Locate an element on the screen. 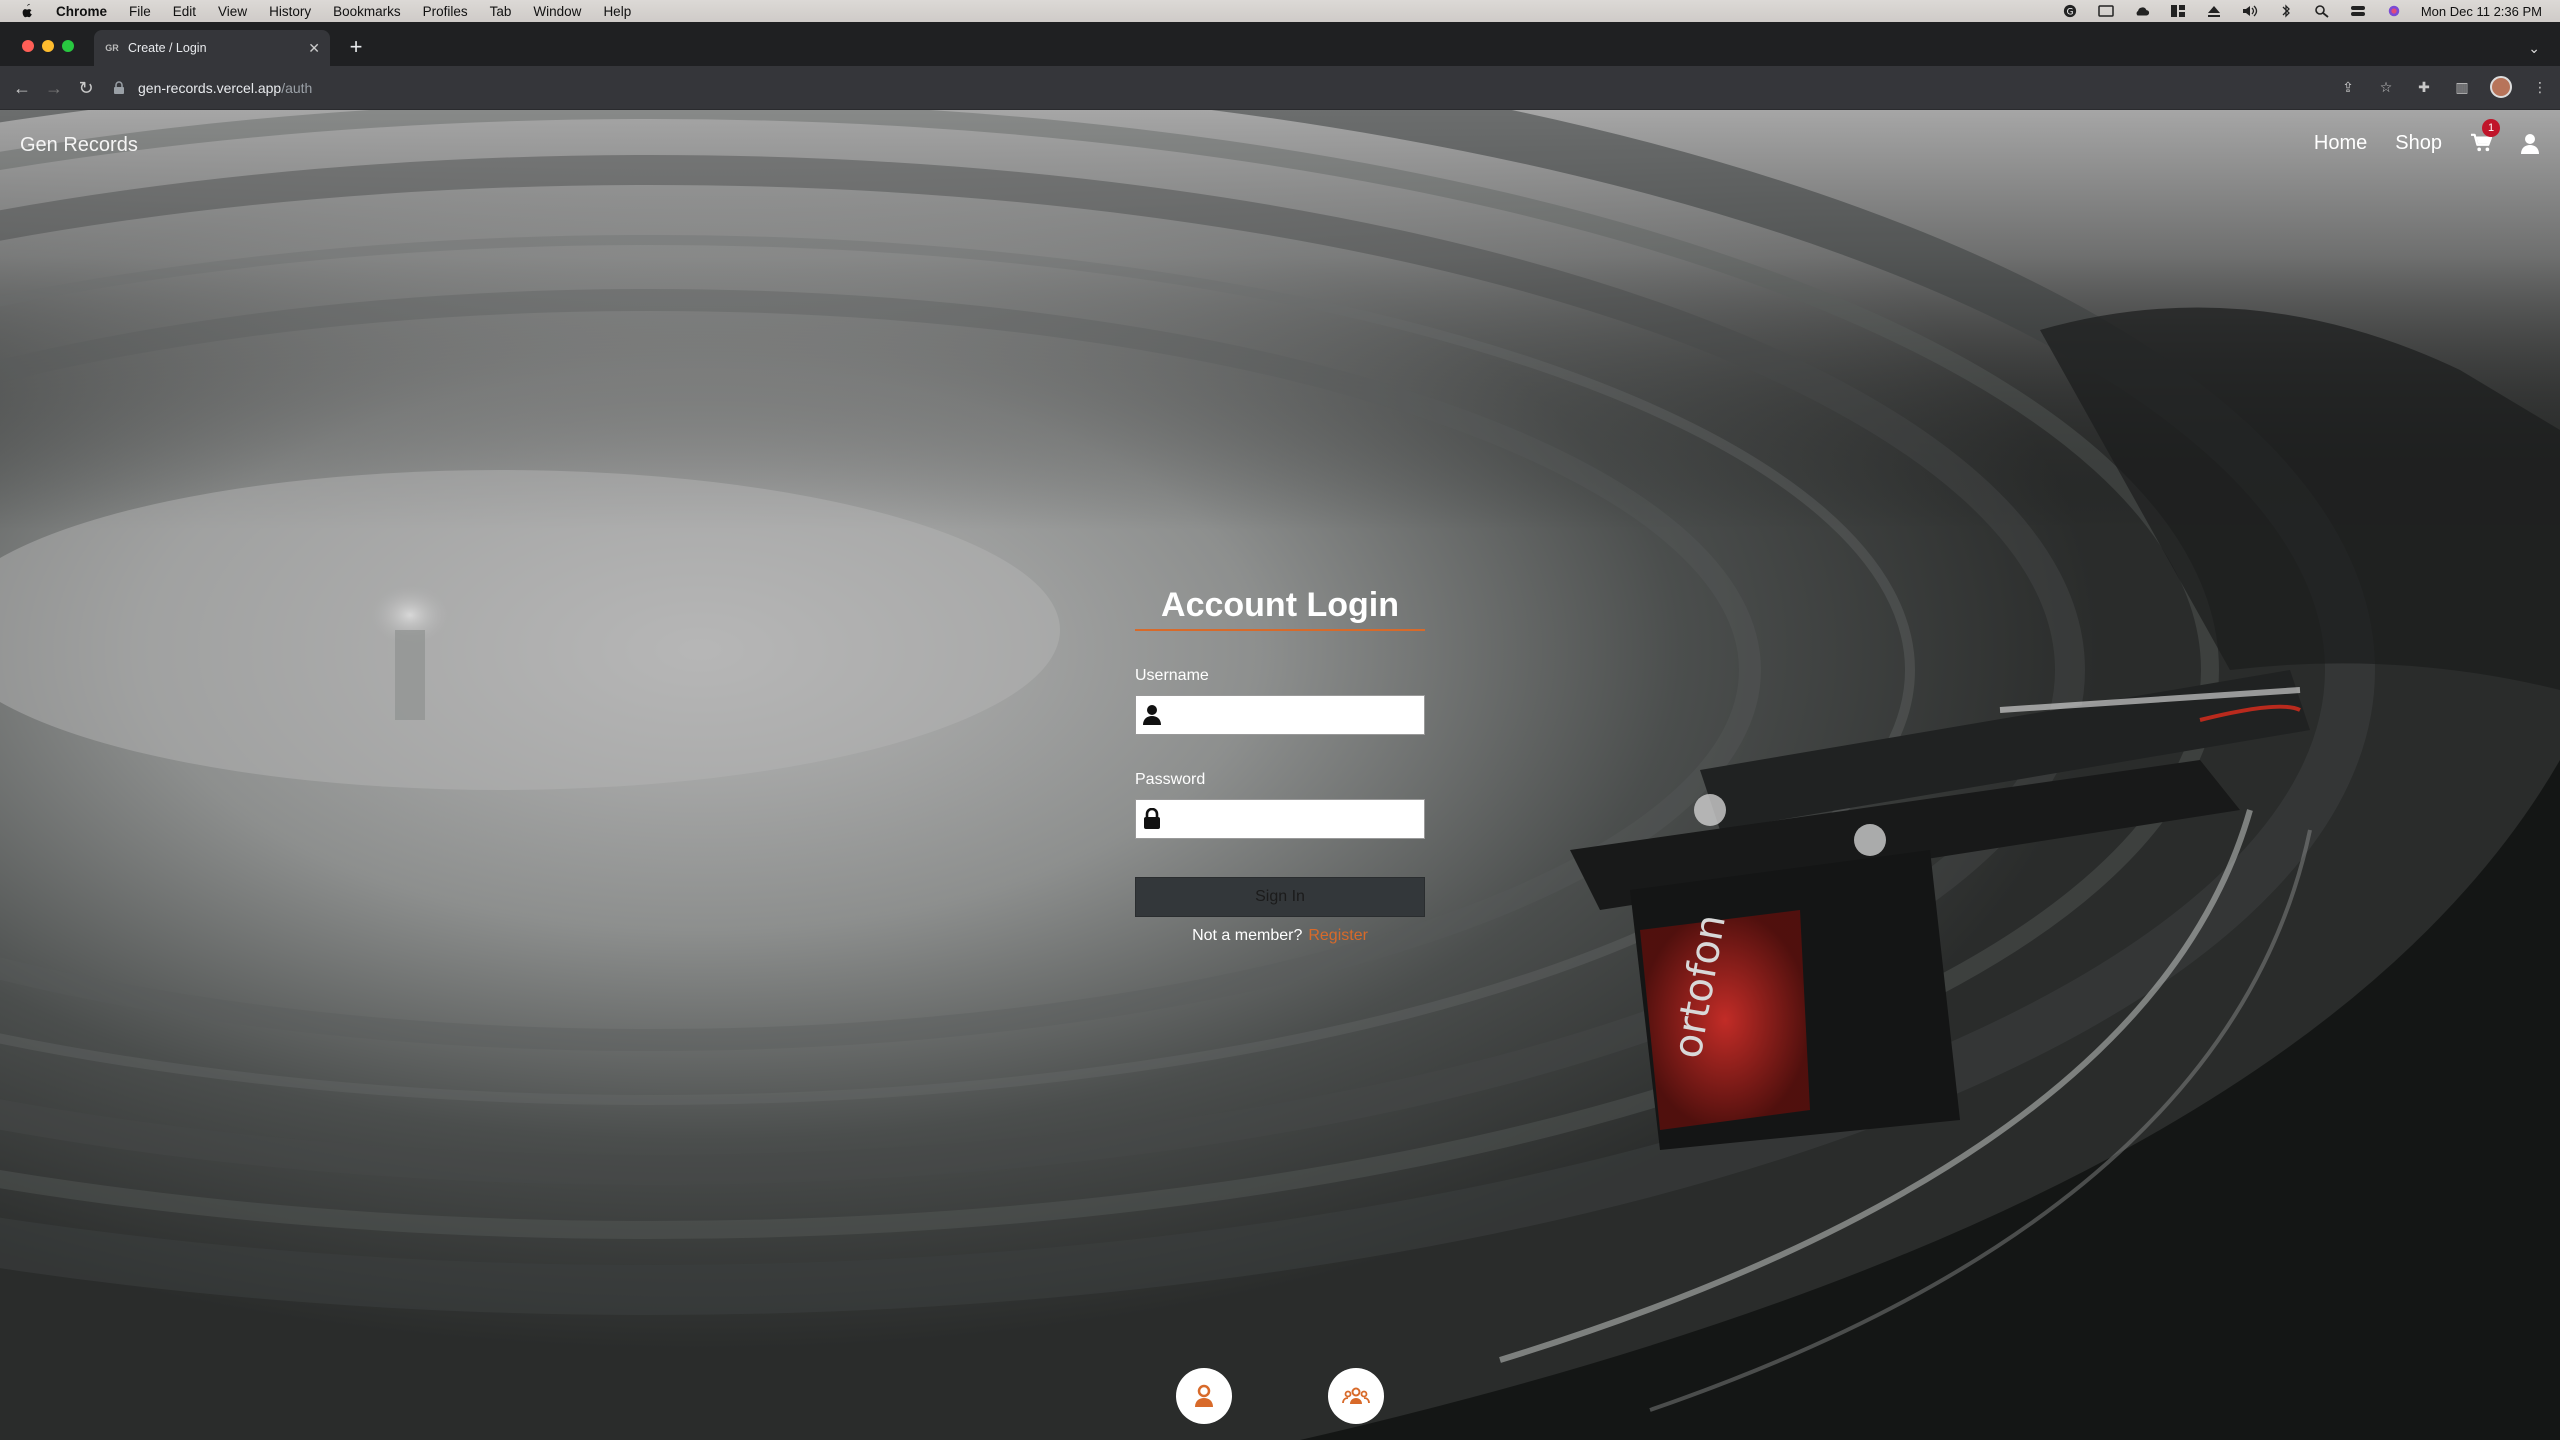  menu-bookmarks: Bookmarks is located at coordinates (367, 11).